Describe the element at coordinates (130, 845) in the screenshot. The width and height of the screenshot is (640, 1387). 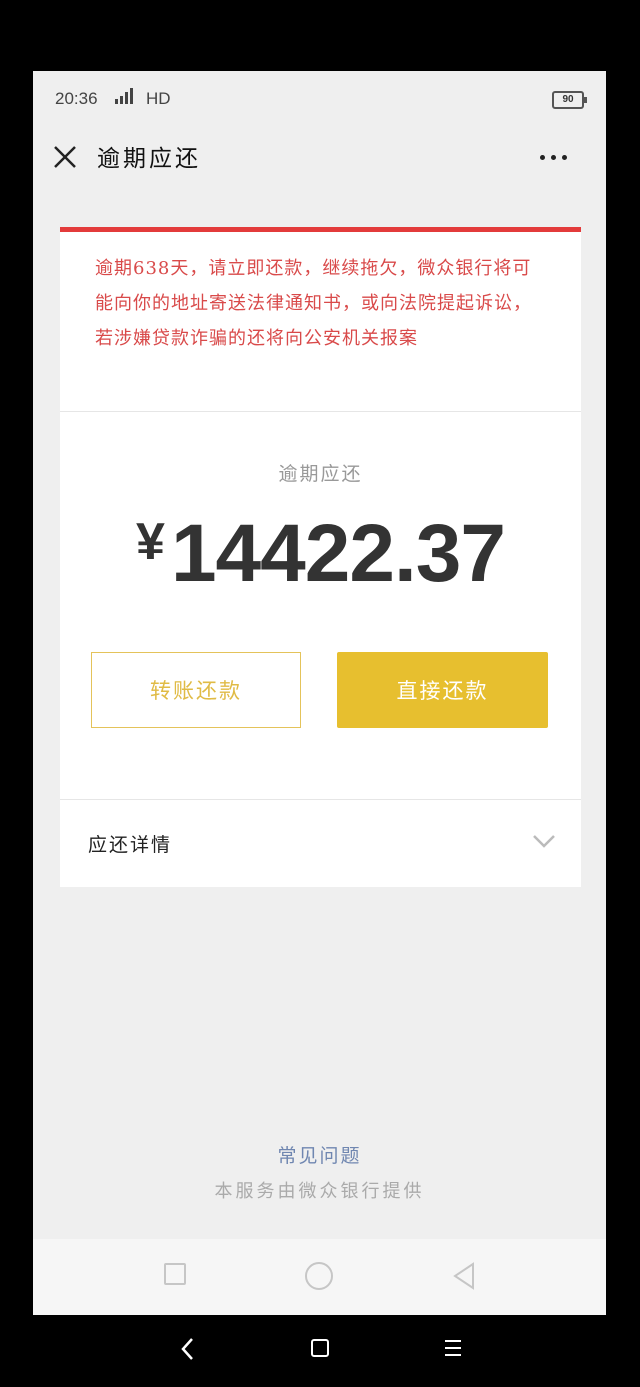
I see `details-label: 应还详情` at that location.